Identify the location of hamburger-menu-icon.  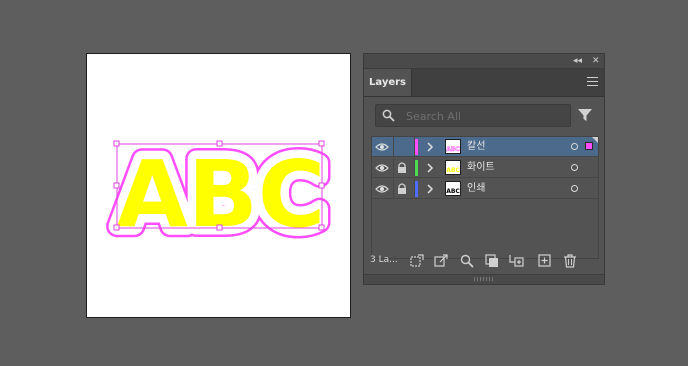
(592, 81).